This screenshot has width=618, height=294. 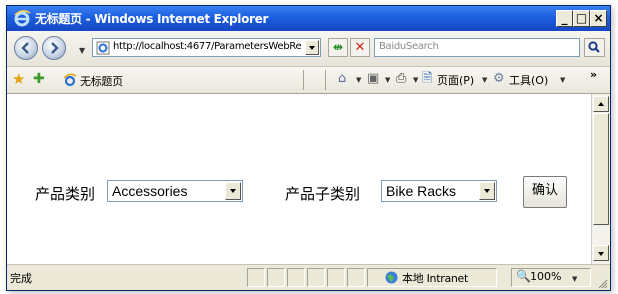 I want to click on category-dropdown-button, so click(x=233, y=191).